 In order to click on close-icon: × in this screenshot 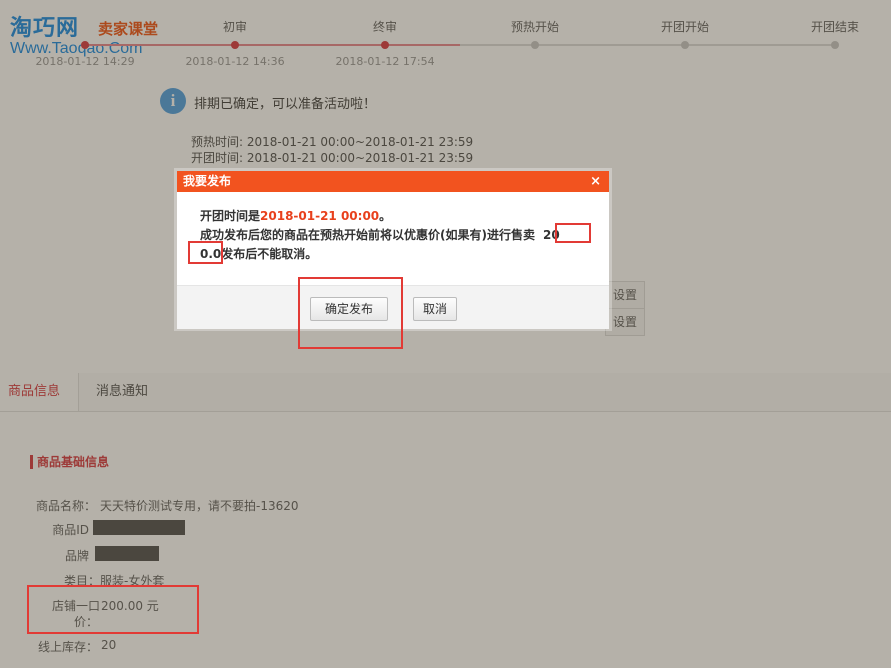, I will do `click(595, 181)`.